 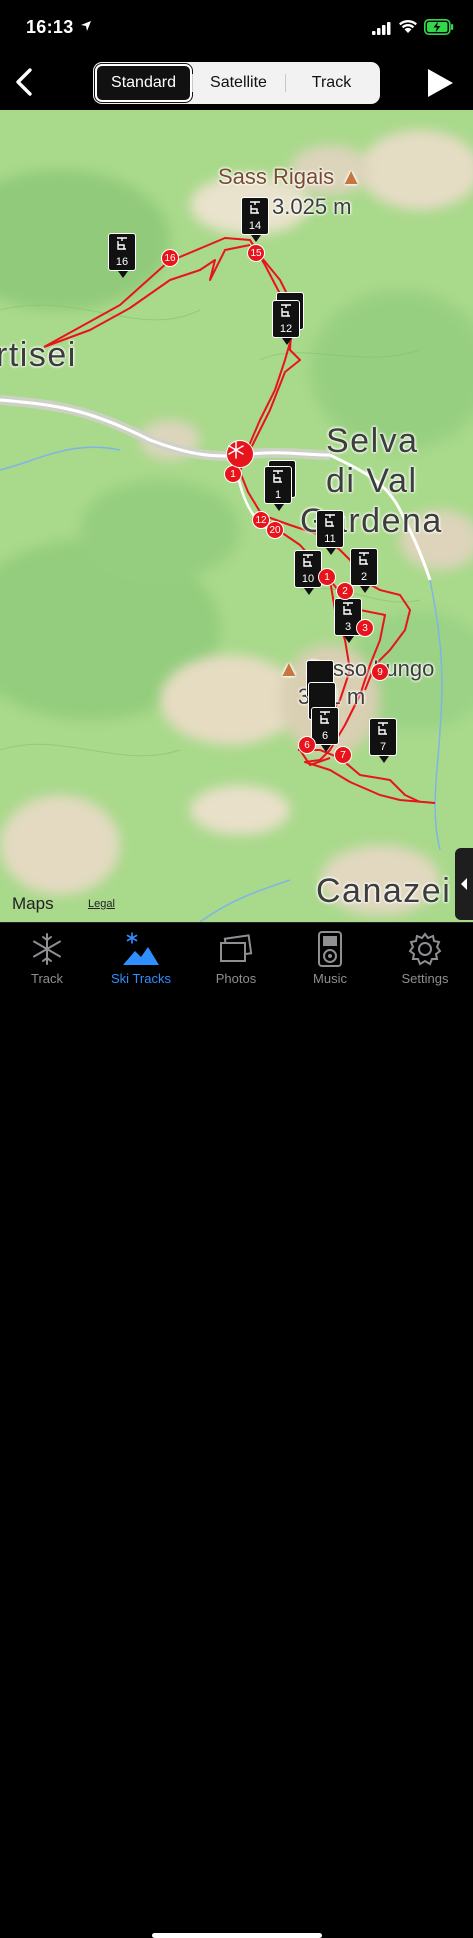 I want to click on lift-marker: 16, so click(x=122, y=255).